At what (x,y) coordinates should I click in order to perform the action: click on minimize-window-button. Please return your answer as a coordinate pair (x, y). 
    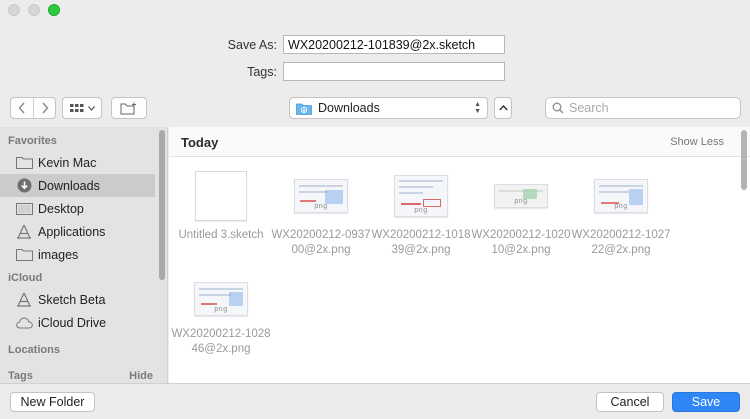
    Looking at the image, I should click on (34, 10).